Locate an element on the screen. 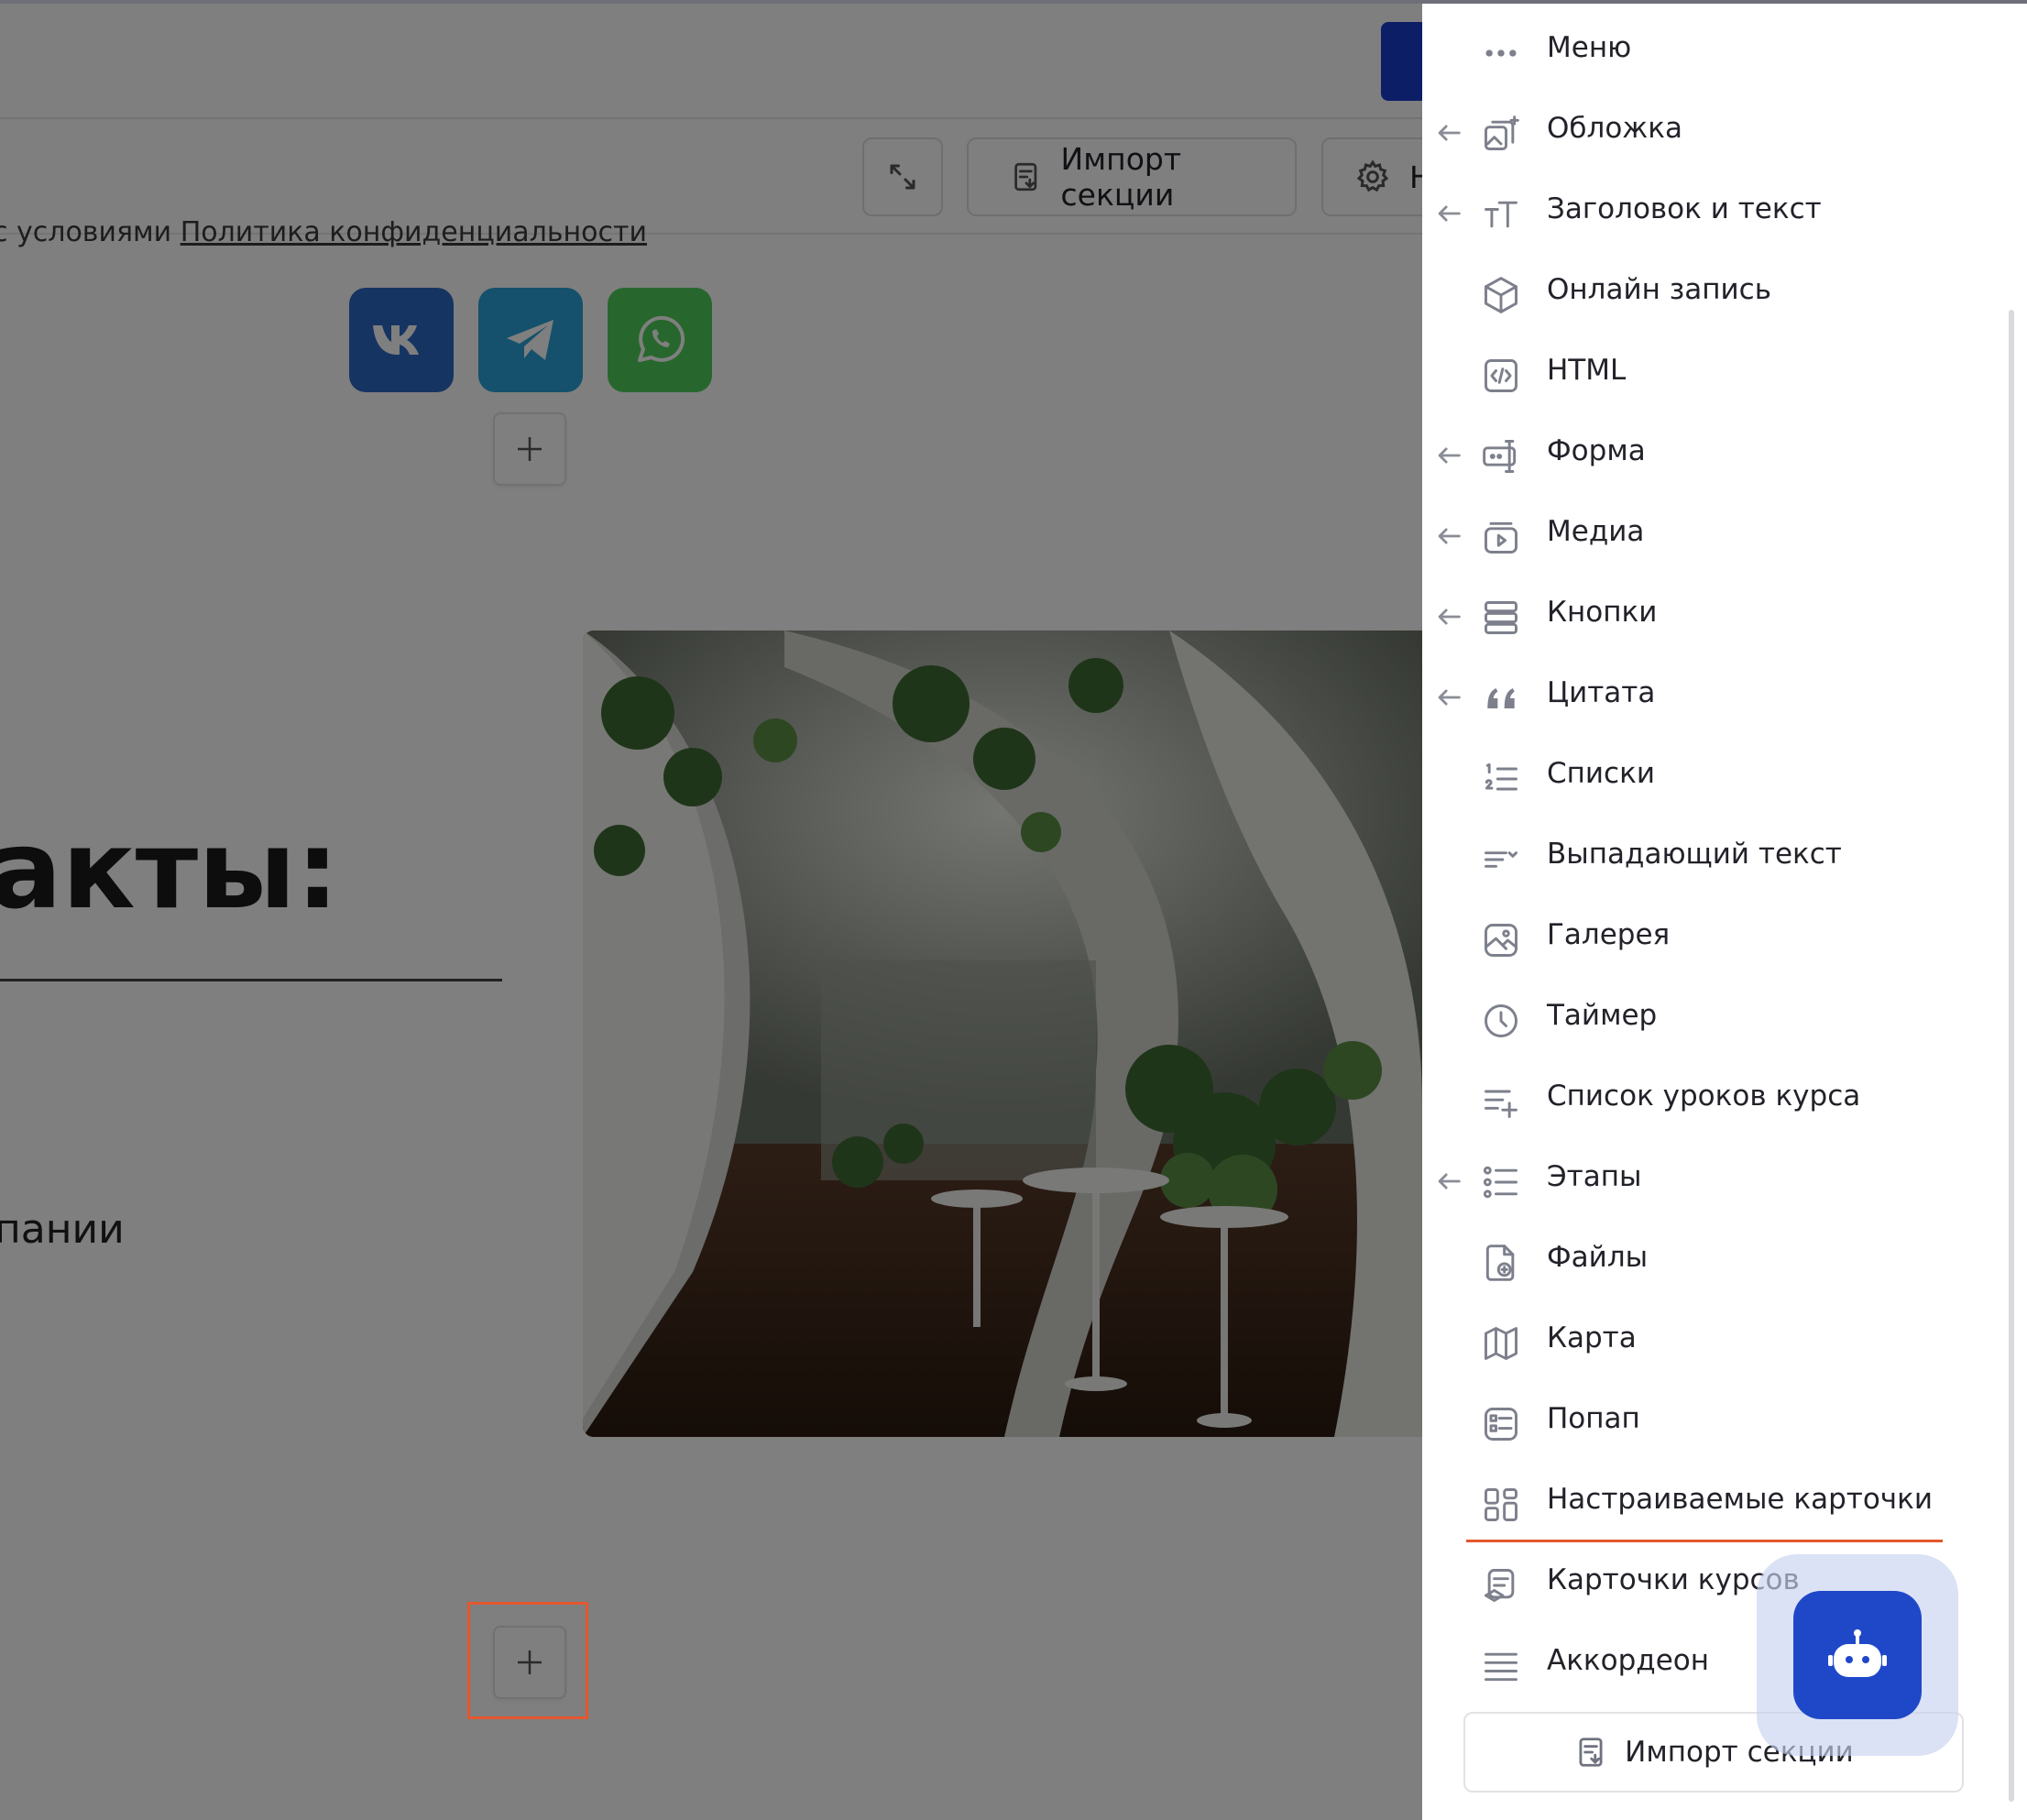 Image resolution: width=2027 pixels, height=1820 pixels. header-primary-button is located at coordinates (1402, 61).